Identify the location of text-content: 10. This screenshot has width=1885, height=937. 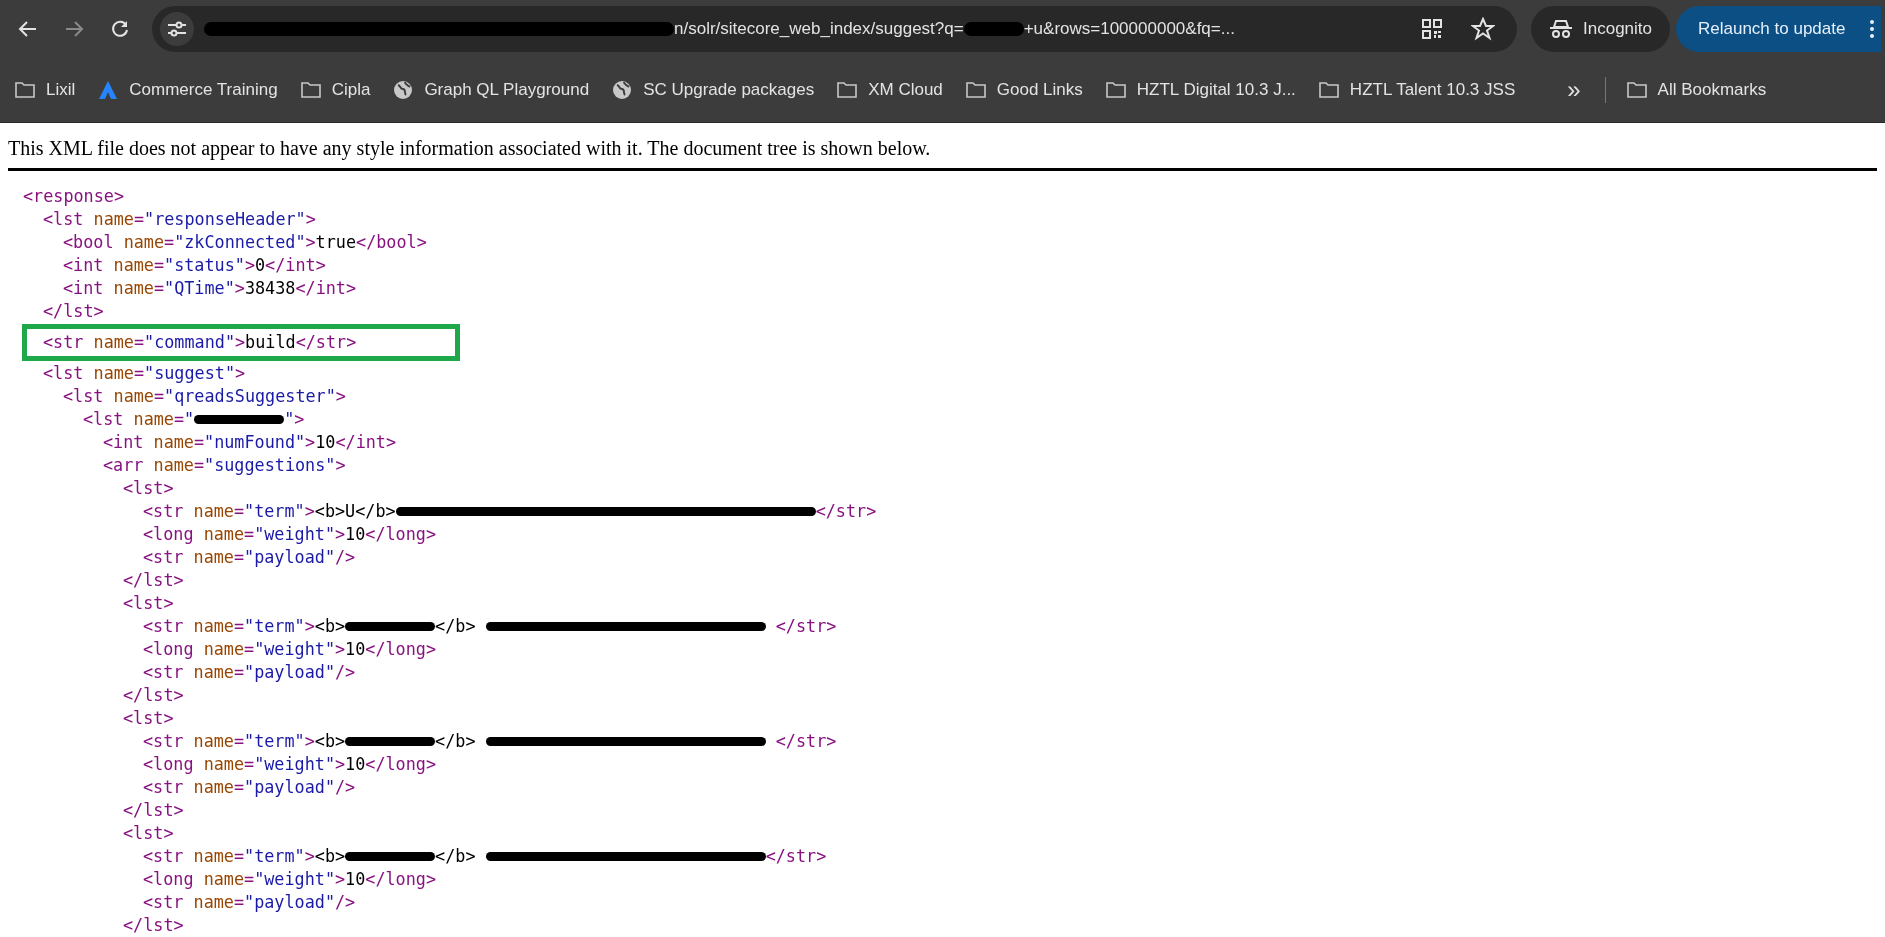
(325, 442).